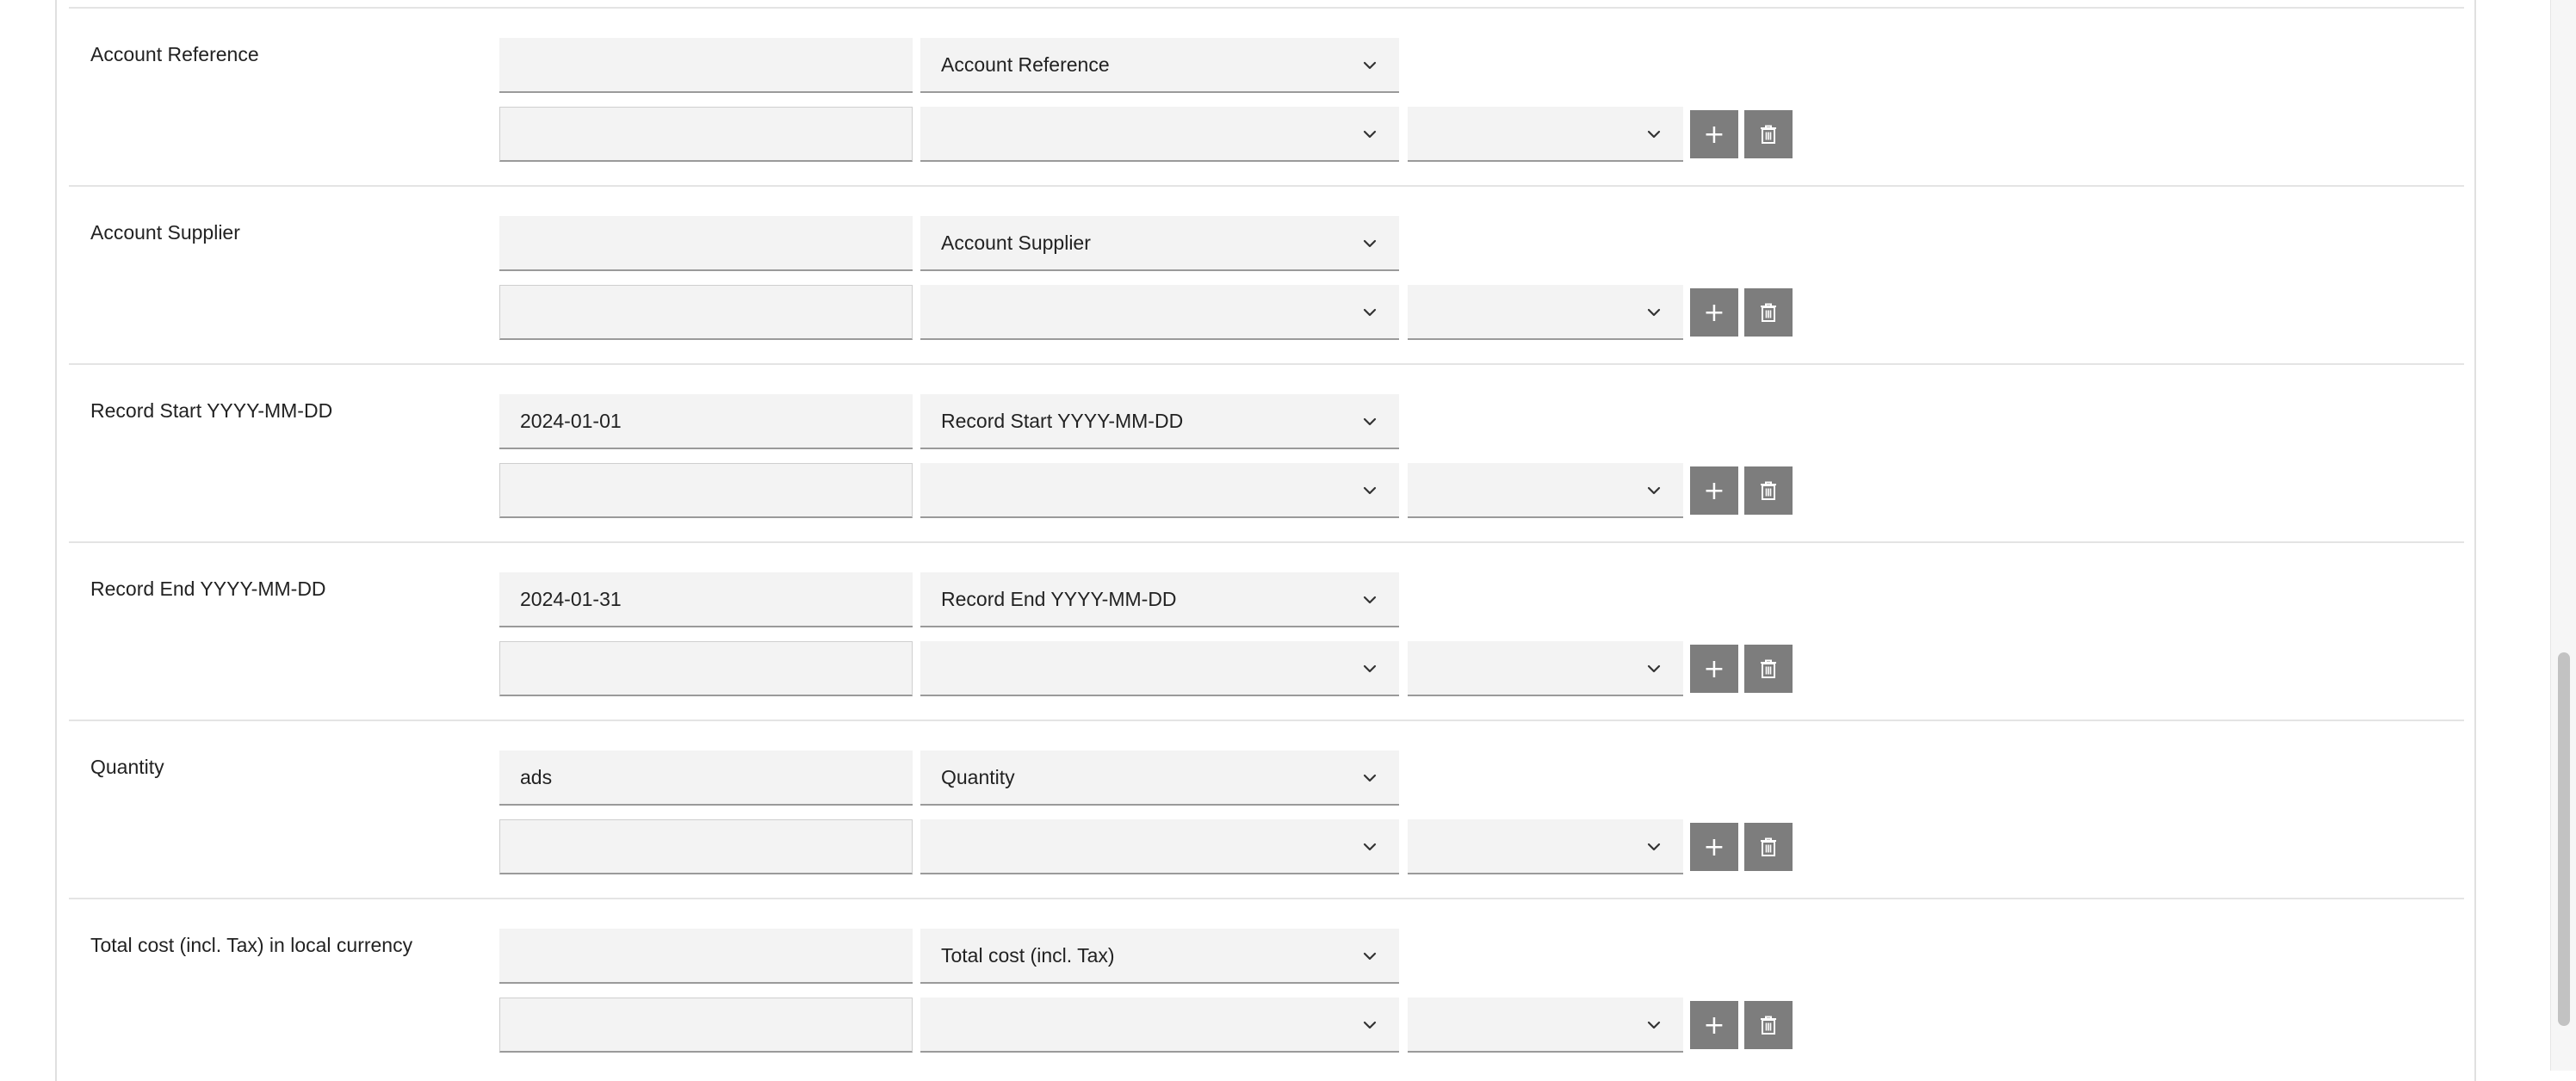  Describe the element at coordinates (1025, 64) in the screenshot. I see `field-mapping-selected: Account Reference` at that location.